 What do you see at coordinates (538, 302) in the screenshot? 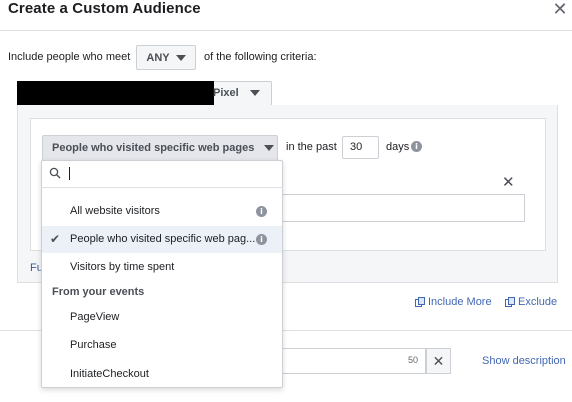
I see `exclude-label: Exclude` at bounding box center [538, 302].